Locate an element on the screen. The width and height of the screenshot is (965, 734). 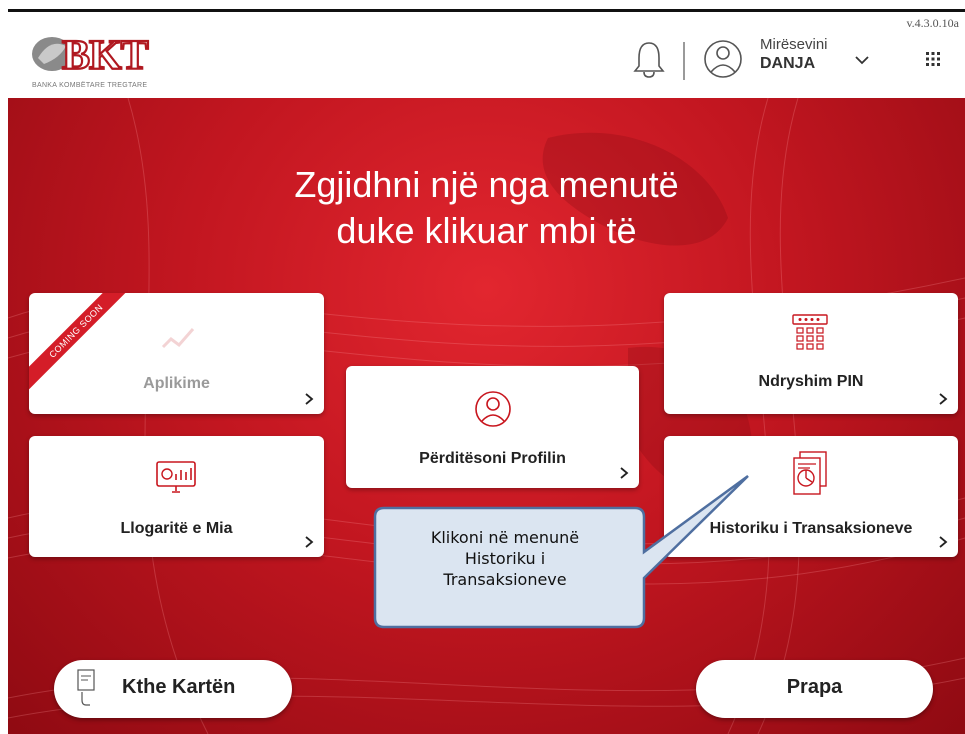
header-divider is located at coordinates (684, 61).